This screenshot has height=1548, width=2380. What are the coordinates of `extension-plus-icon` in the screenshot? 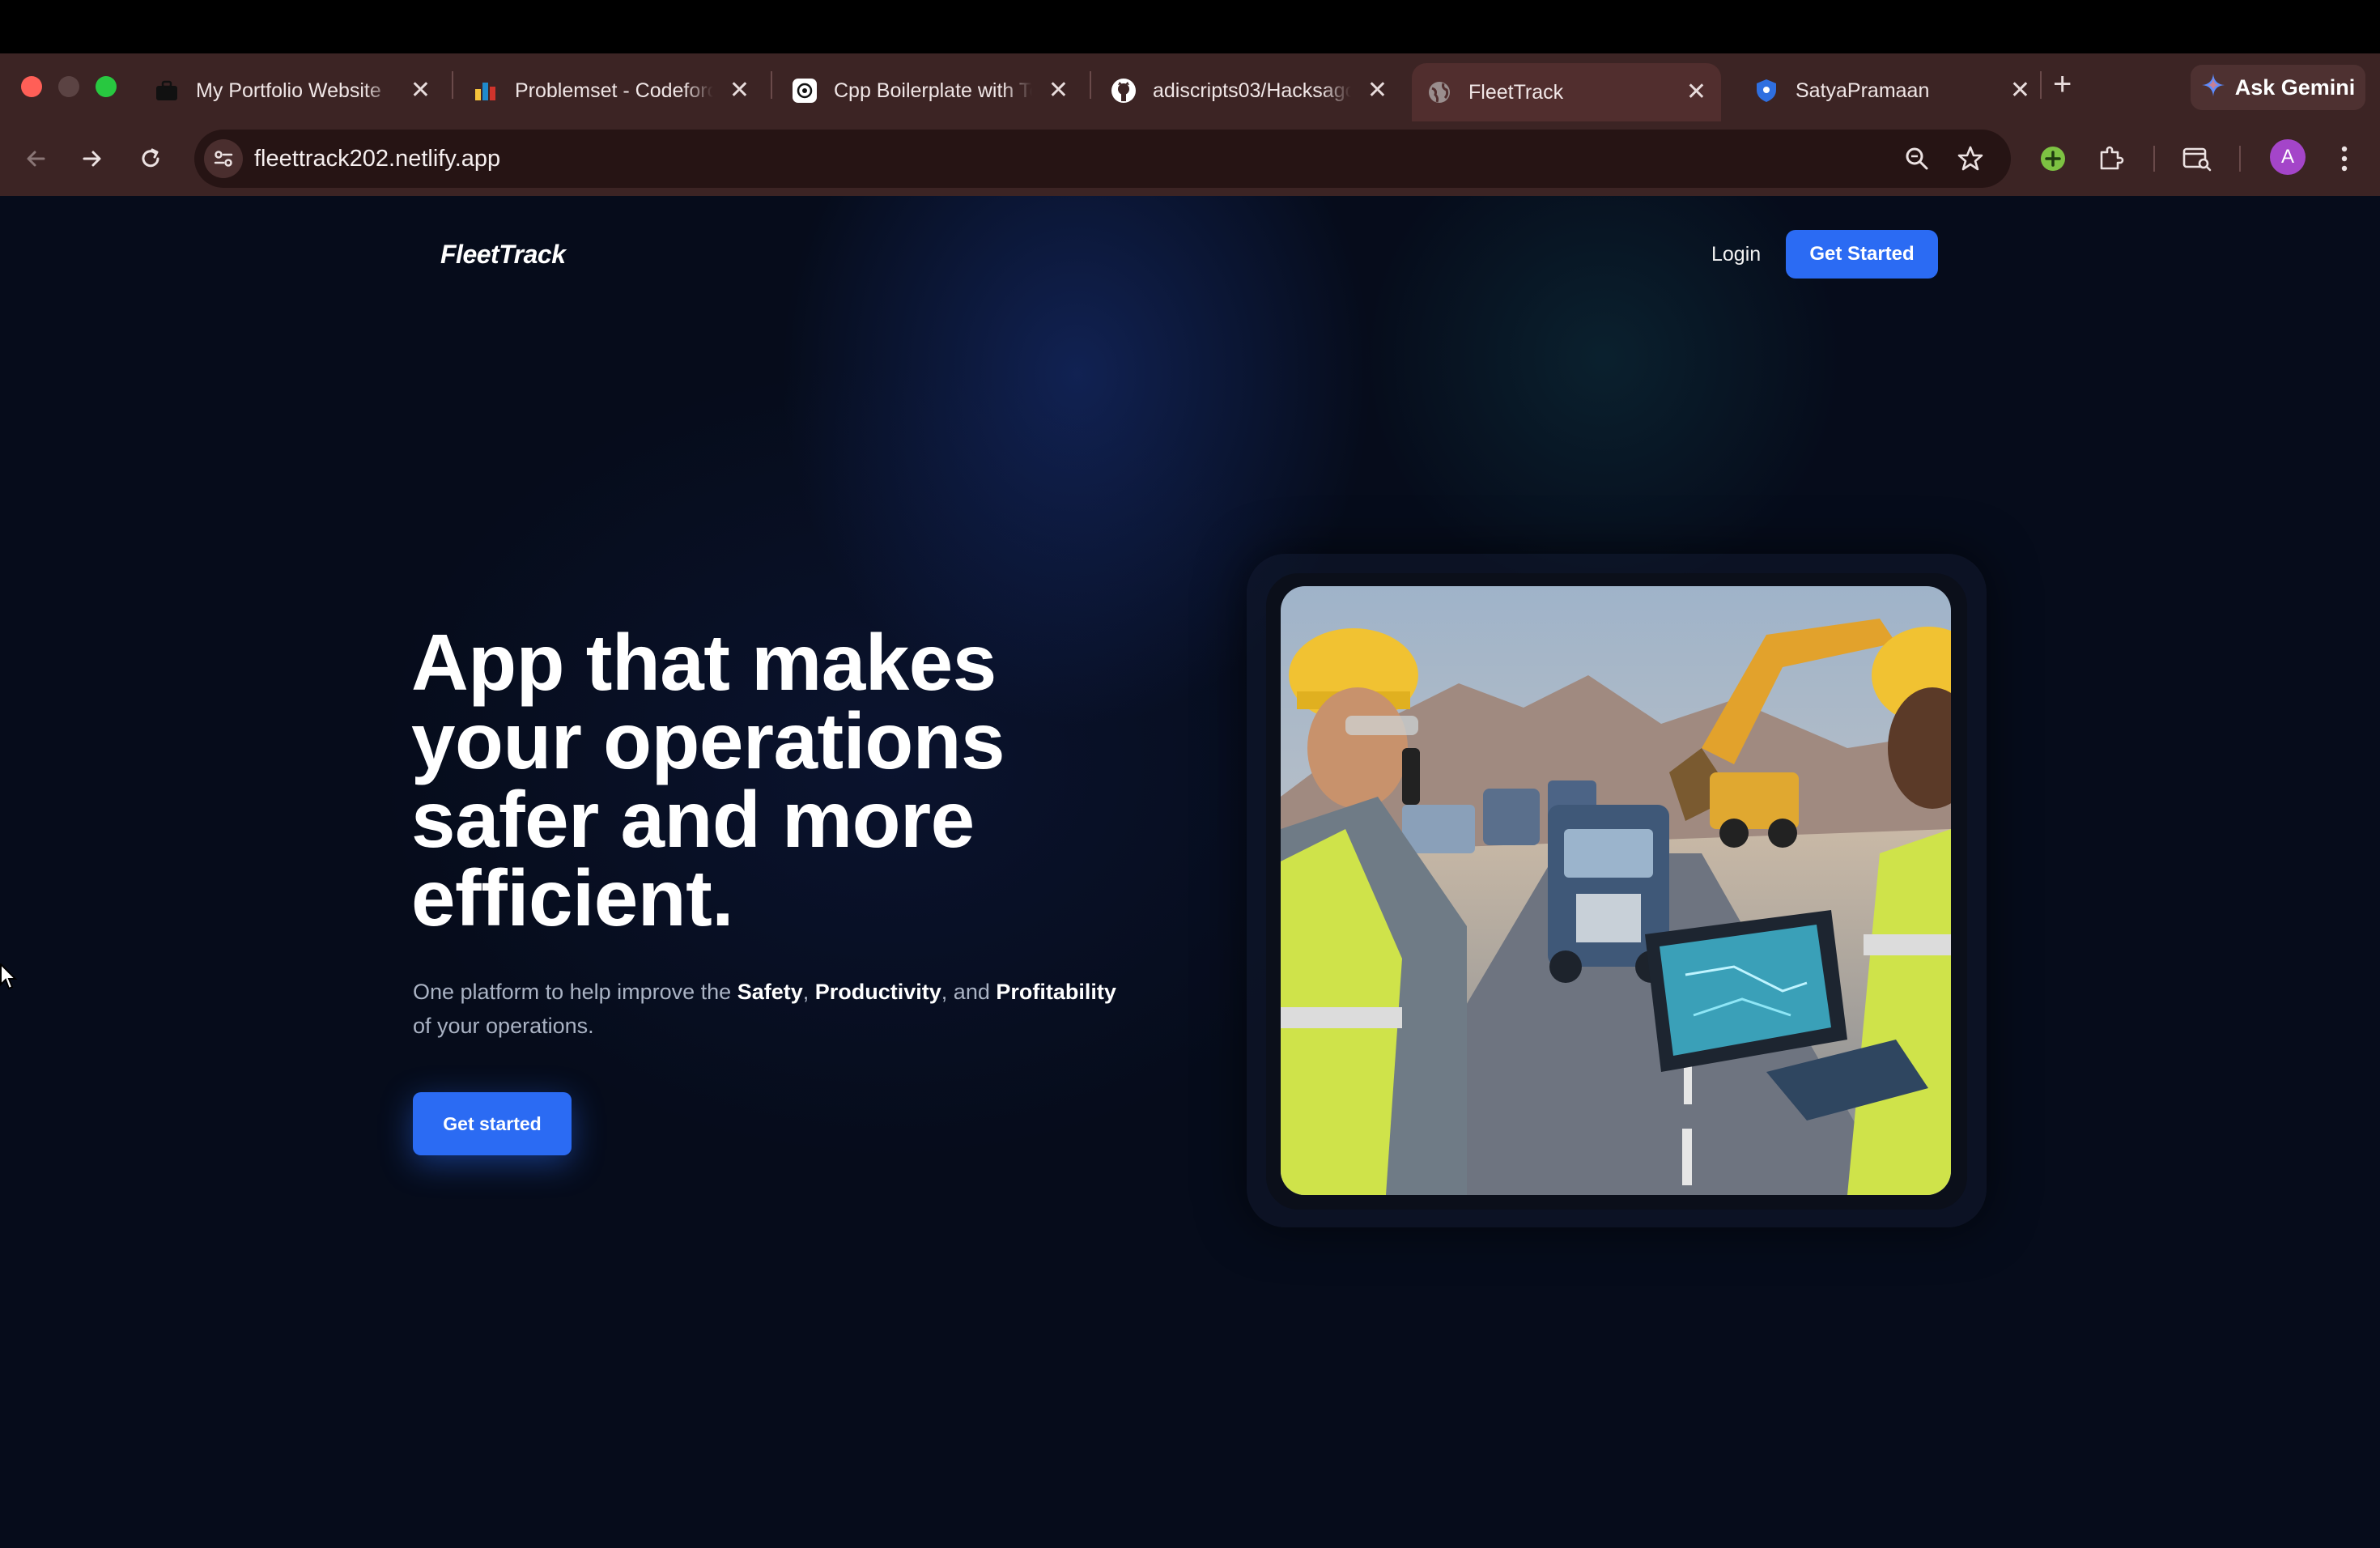 It's located at (2053, 158).